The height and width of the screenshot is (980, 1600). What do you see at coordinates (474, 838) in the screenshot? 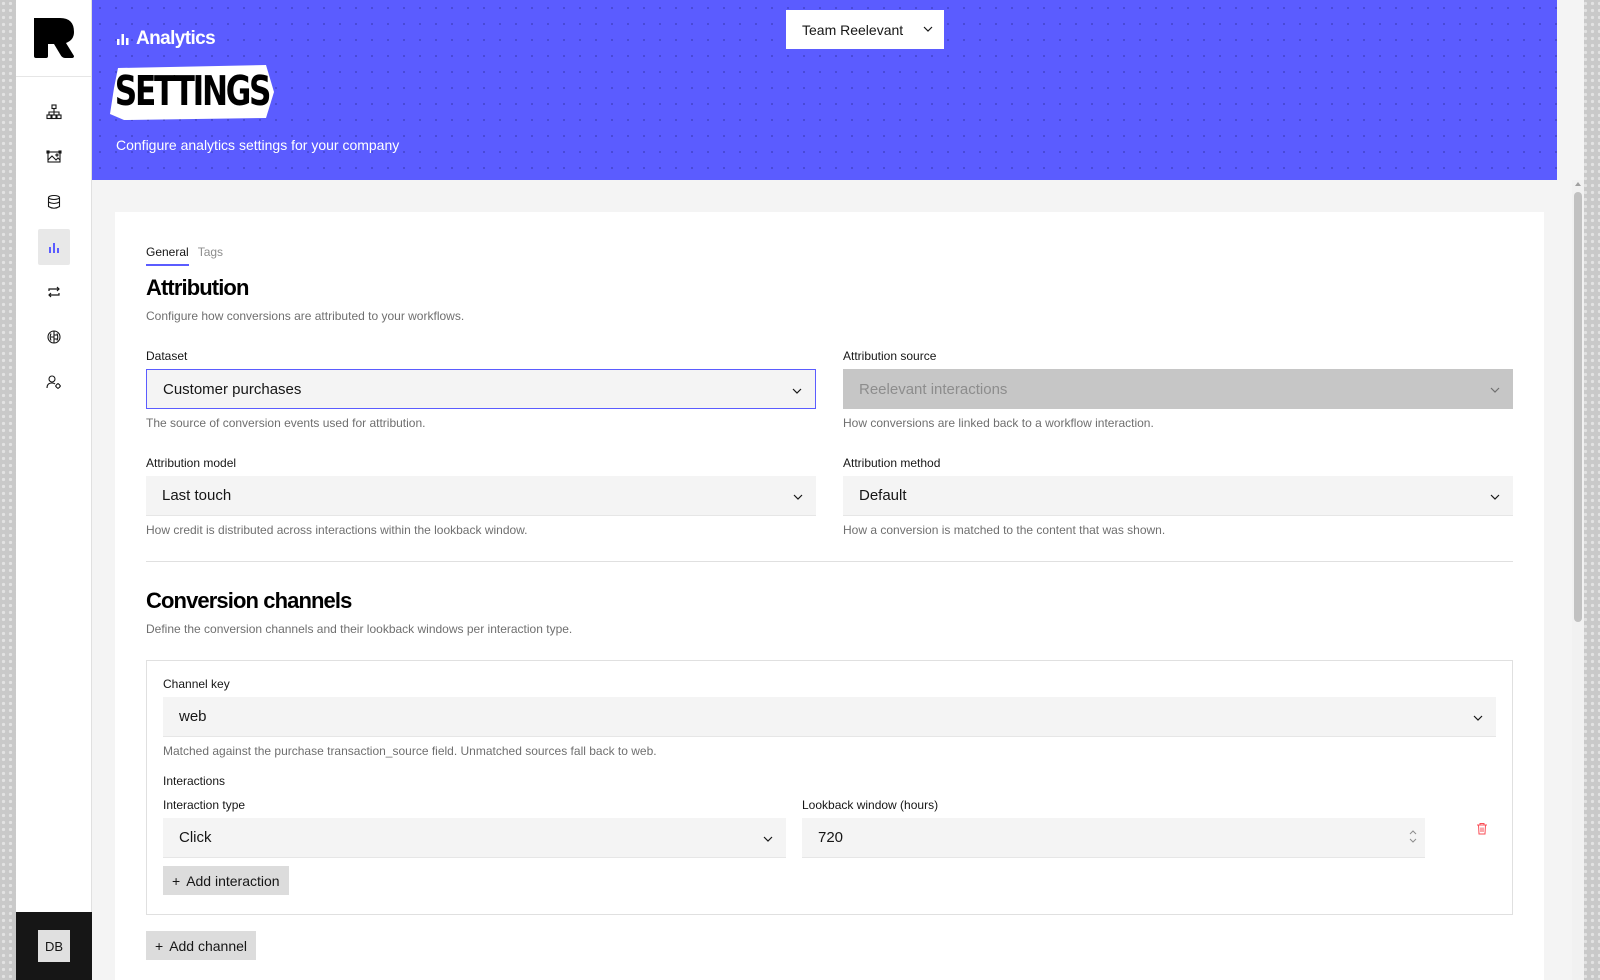
I see `interaction-type-select: Click` at bounding box center [474, 838].